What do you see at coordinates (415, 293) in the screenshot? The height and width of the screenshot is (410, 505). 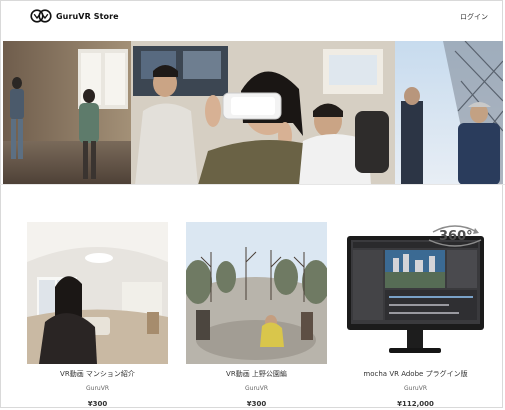 I see `product-thumbnail: 360°` at bounding box center [415, 293].